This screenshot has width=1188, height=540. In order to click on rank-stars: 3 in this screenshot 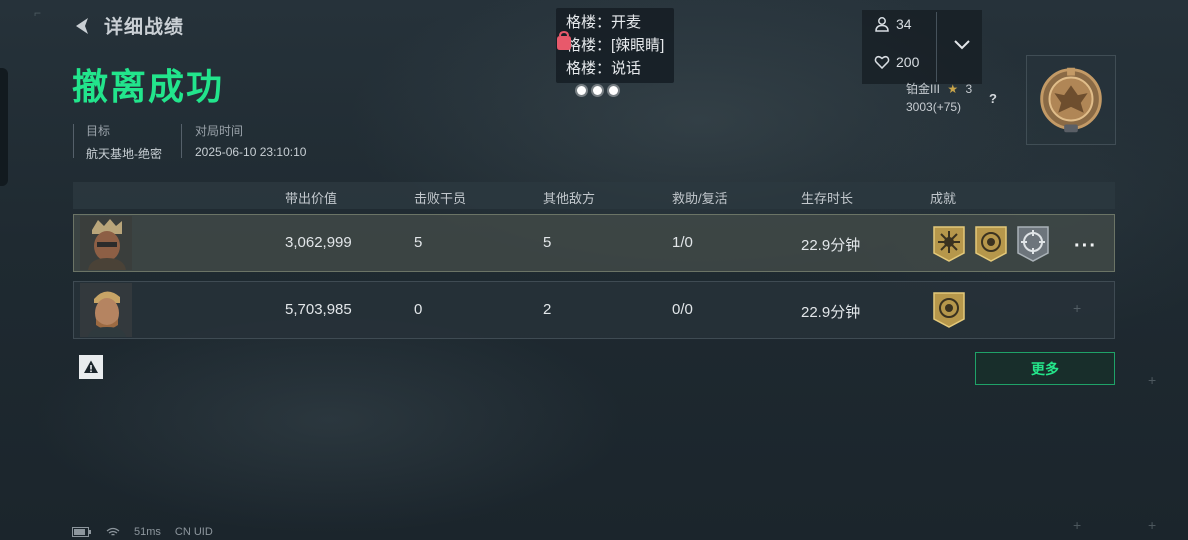, I will do `click(969, 89)`.